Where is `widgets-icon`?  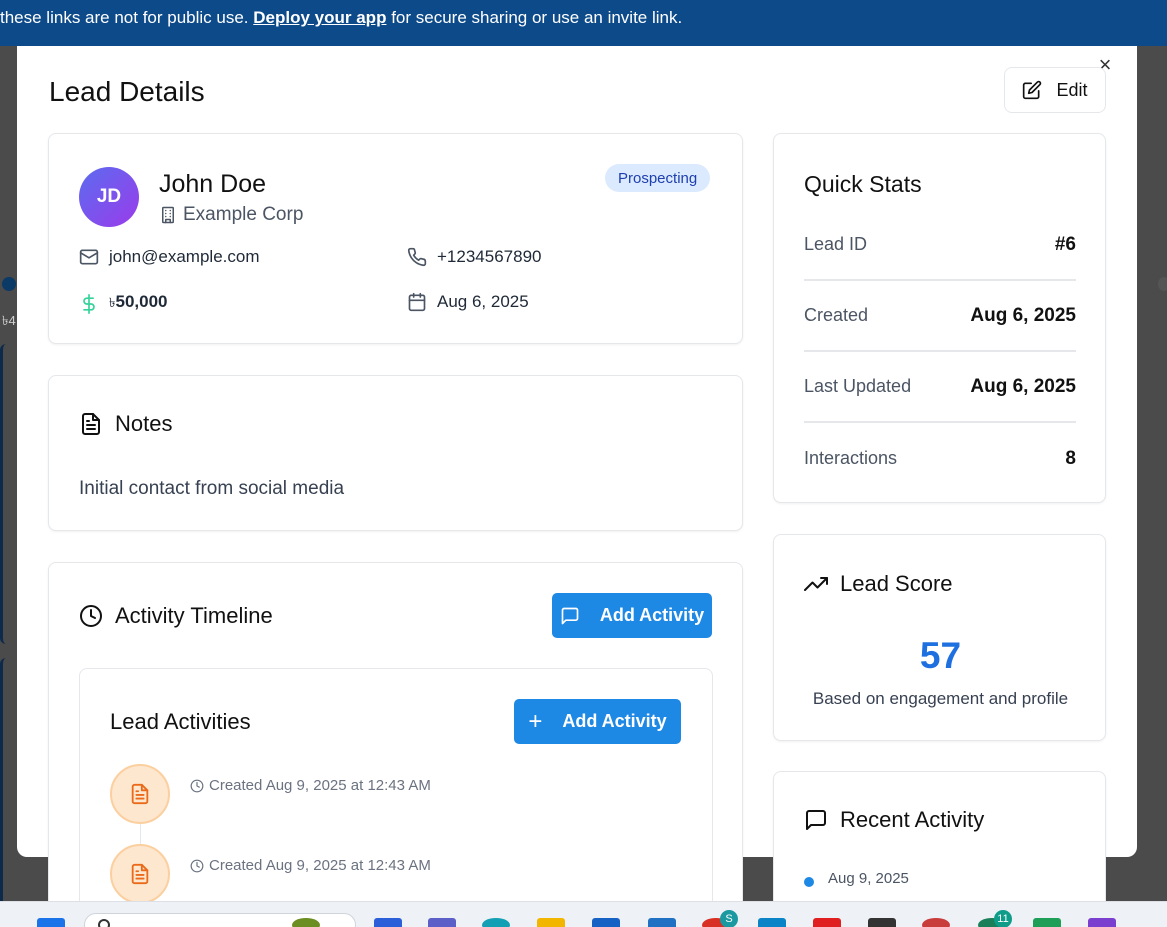 widgets-icon is located at coordinates (306, 922).